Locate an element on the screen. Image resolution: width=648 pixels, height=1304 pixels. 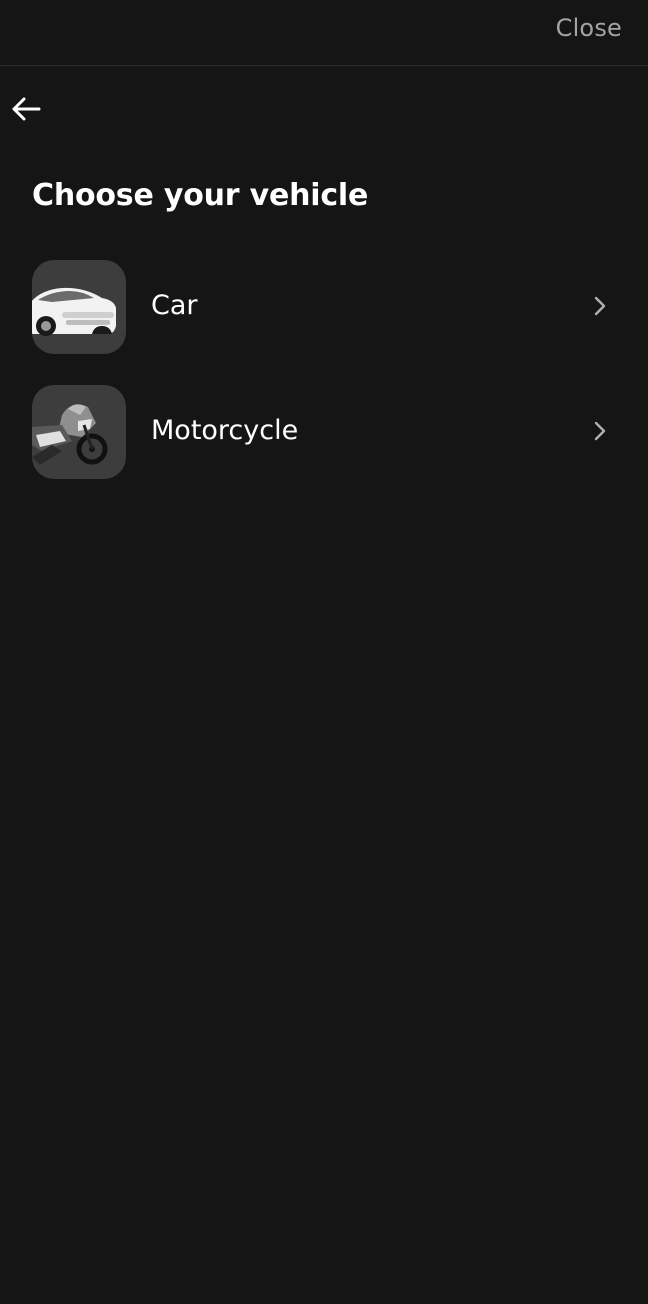
motorcycle-image is located at coordinates (79, 432).